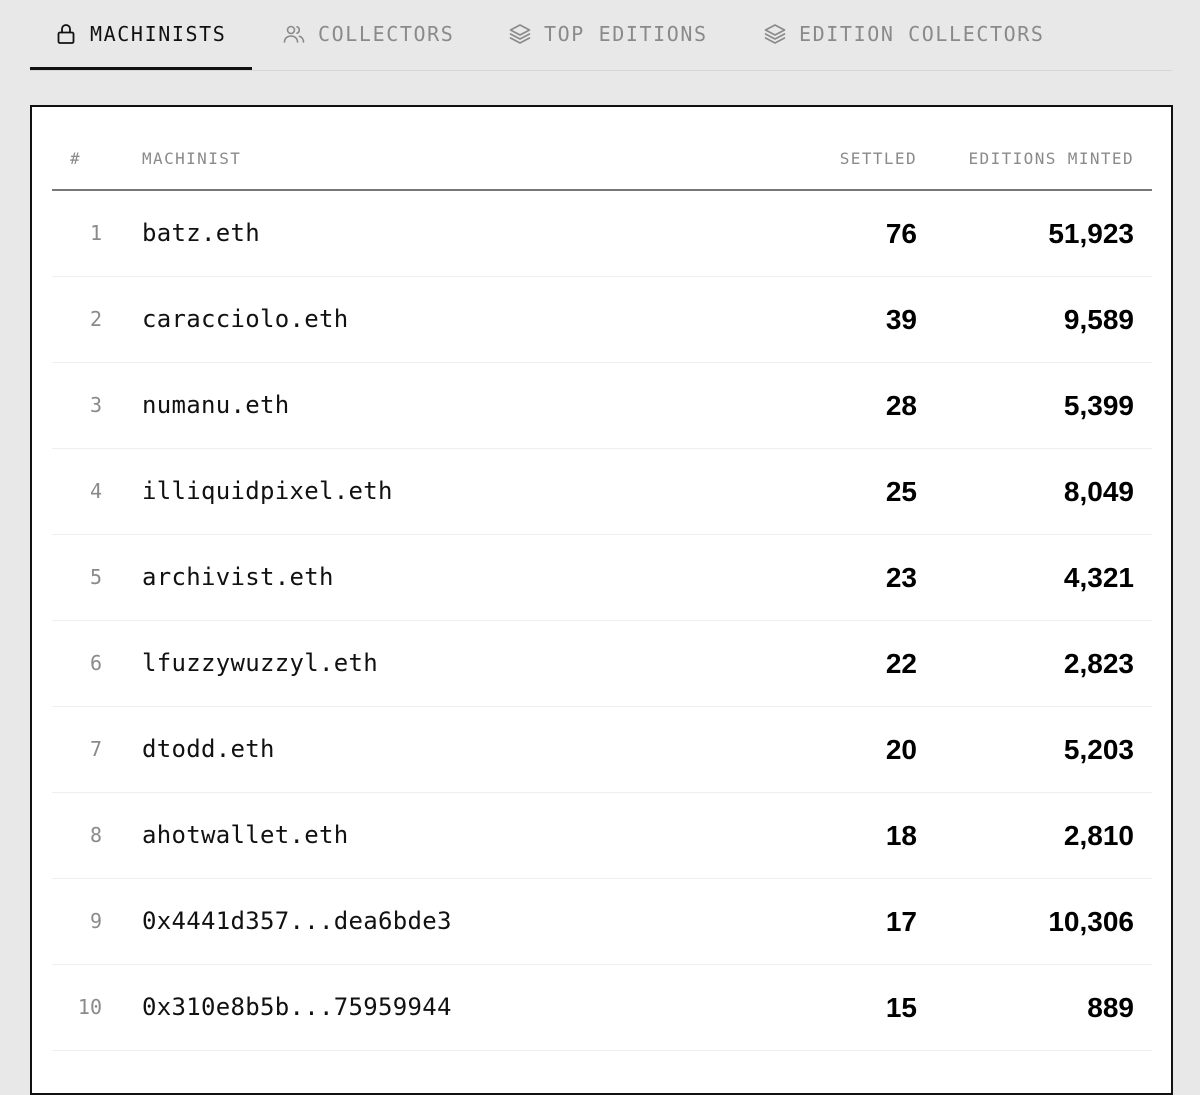 The height and width of the screenshot is (1095, 1200). Describe the element at coordinates (95, 319) in the screenshot. I see `rank-cell: 2` at that location.